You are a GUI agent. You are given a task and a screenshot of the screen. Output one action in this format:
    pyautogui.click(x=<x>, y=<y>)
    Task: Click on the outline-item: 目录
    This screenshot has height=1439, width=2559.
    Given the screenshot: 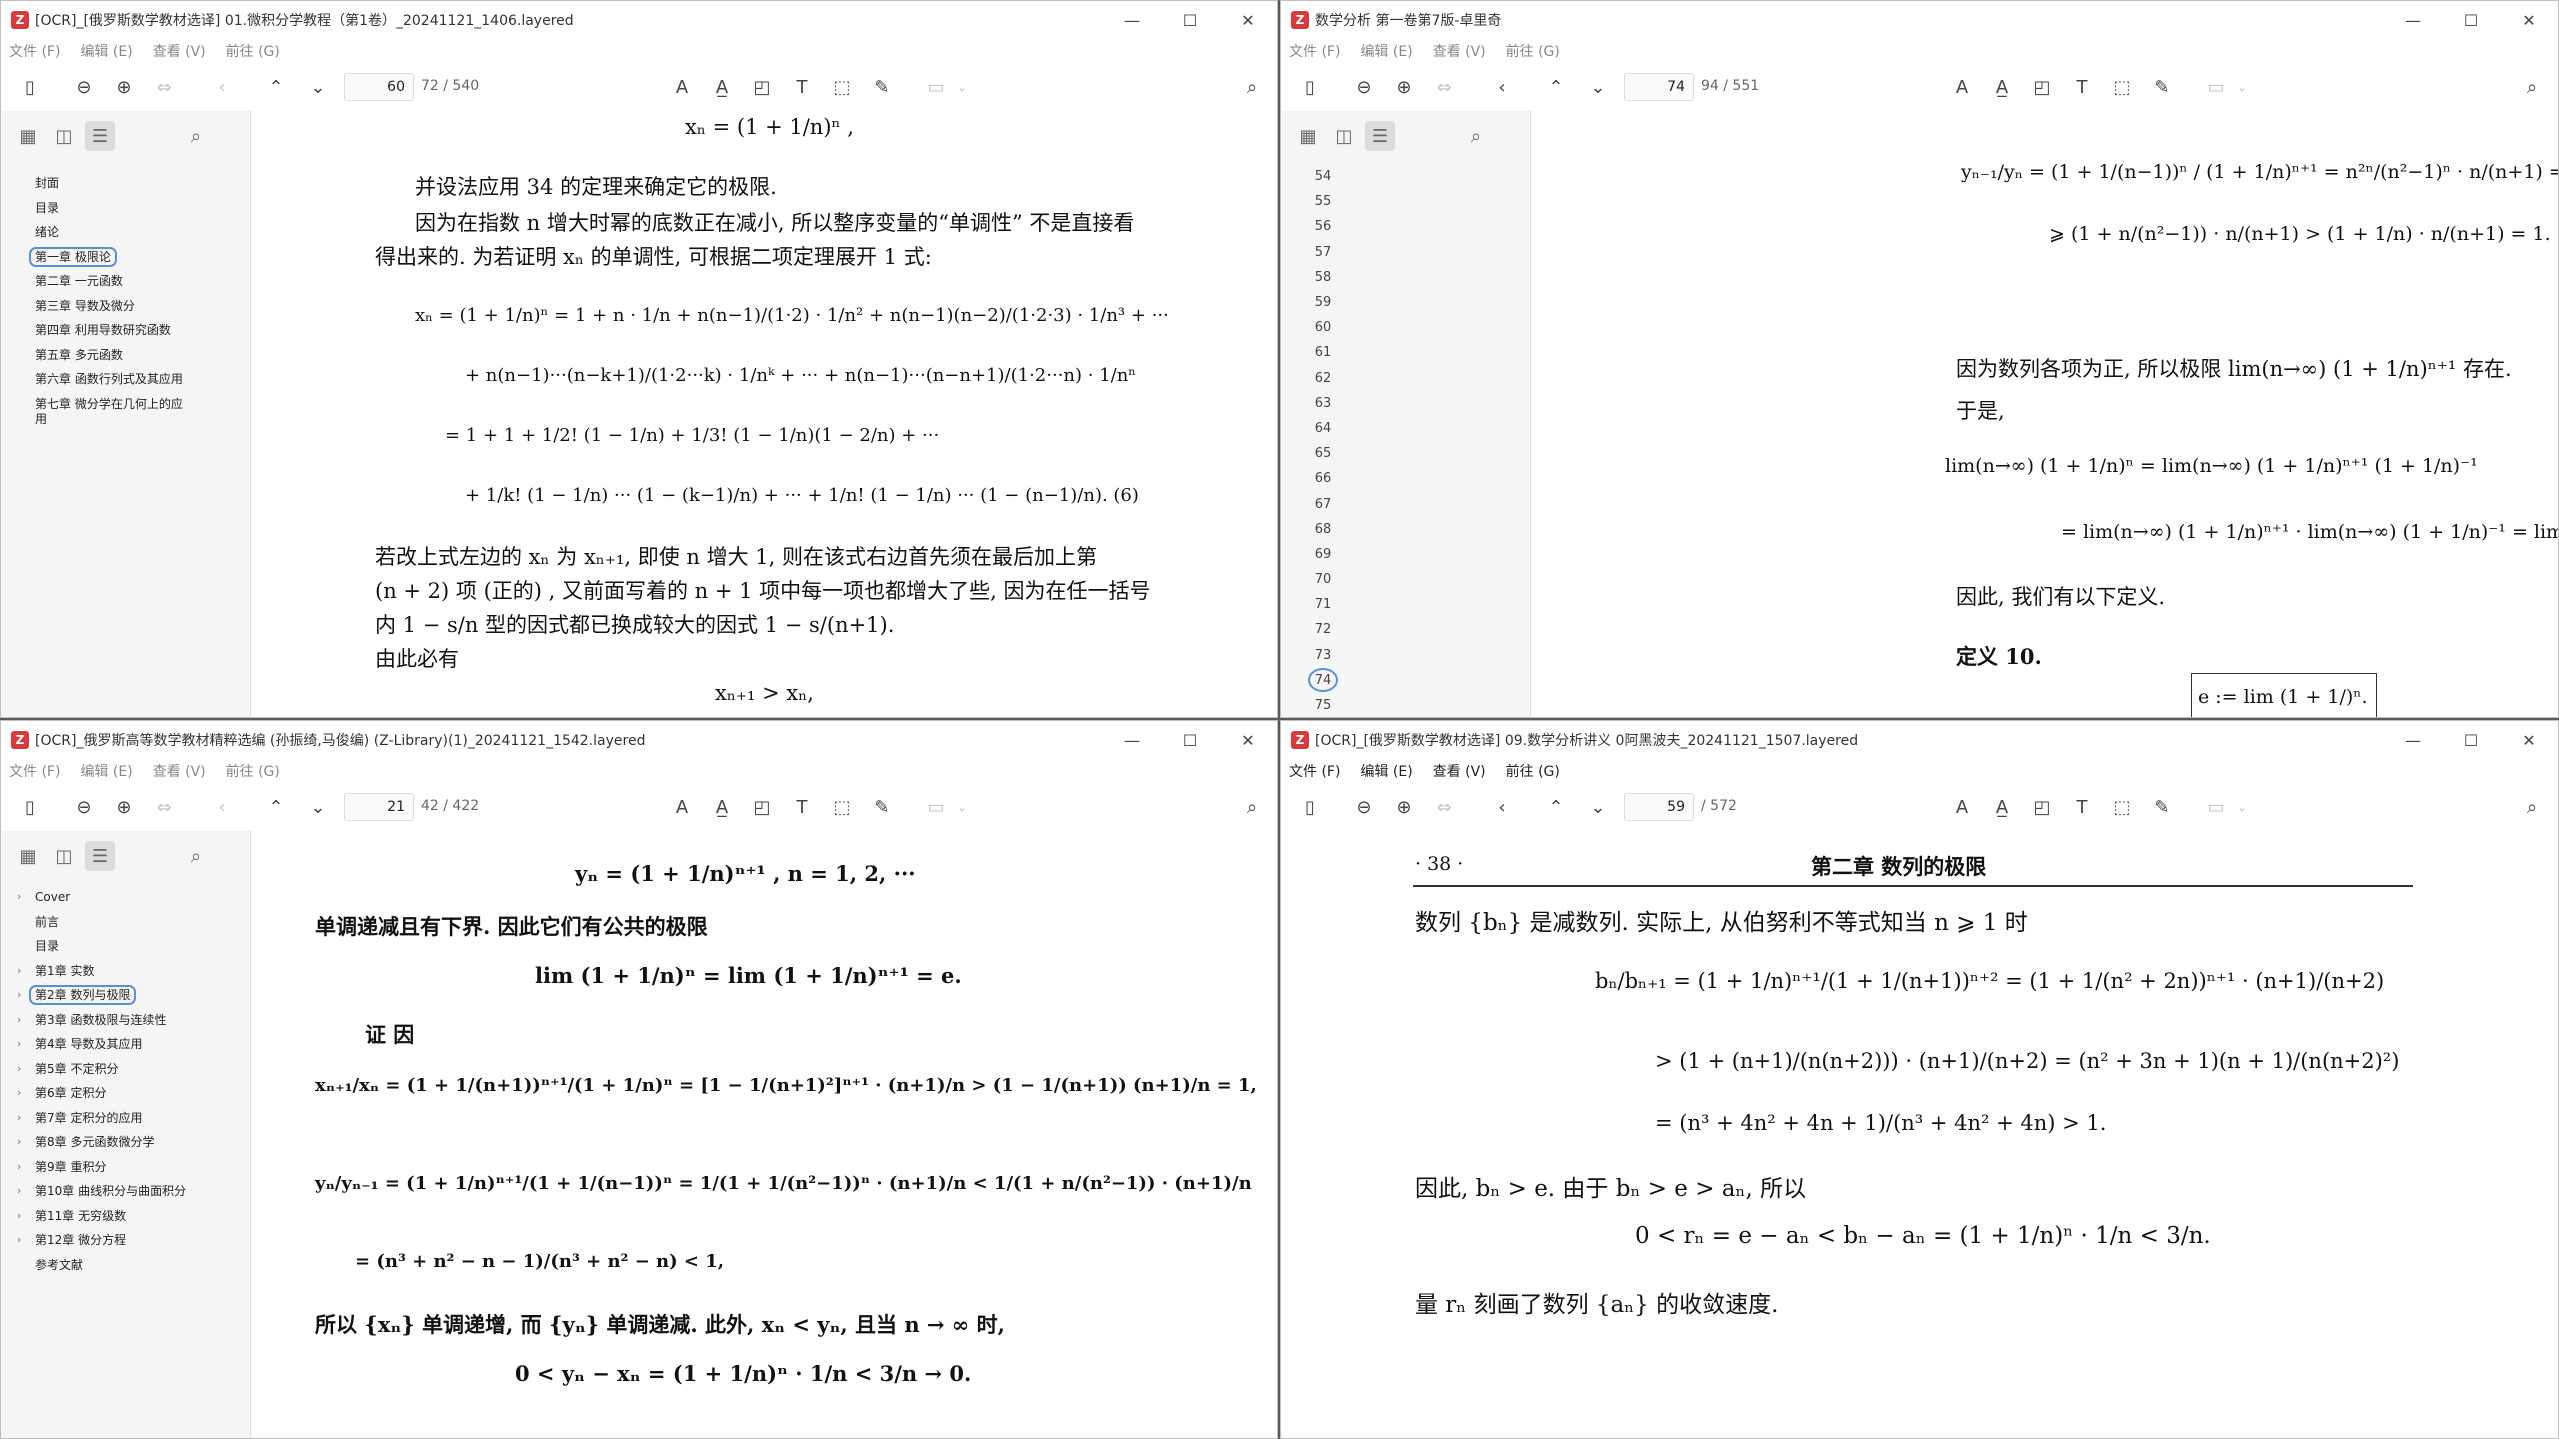 What is the action you would take?
    pyautogui.click(x=142, y=946)
    